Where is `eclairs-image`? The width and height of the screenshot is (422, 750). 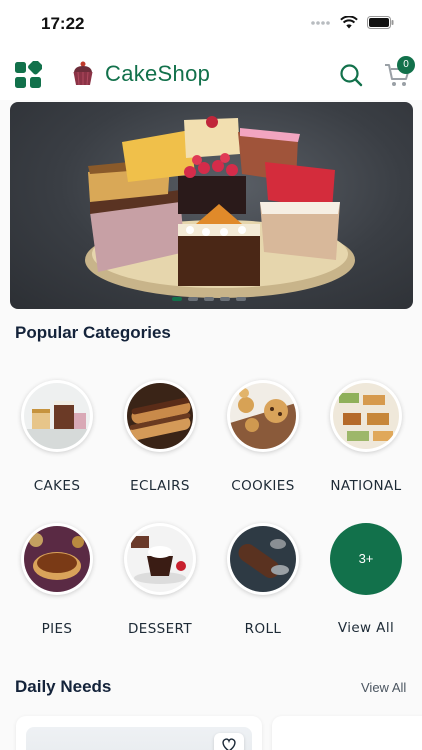 eclairs-image is located at coordinates (160, 416).